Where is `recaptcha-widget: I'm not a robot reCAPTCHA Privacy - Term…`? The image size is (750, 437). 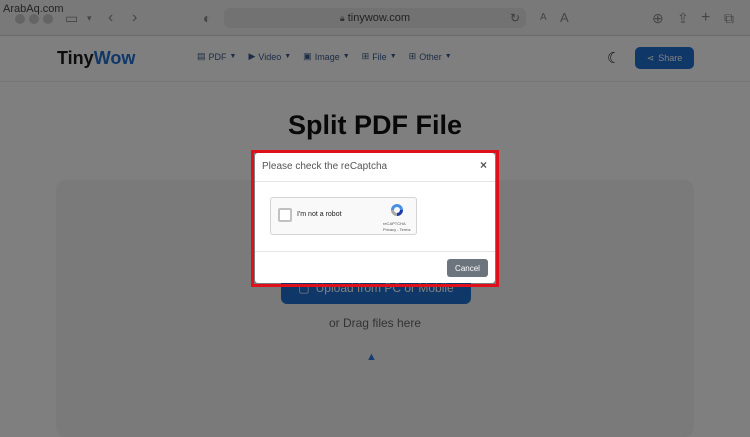 recaptcha-widget: I'm not a robot reCAPTCHA Privacy - Term… is located at coordinates (343, 216).